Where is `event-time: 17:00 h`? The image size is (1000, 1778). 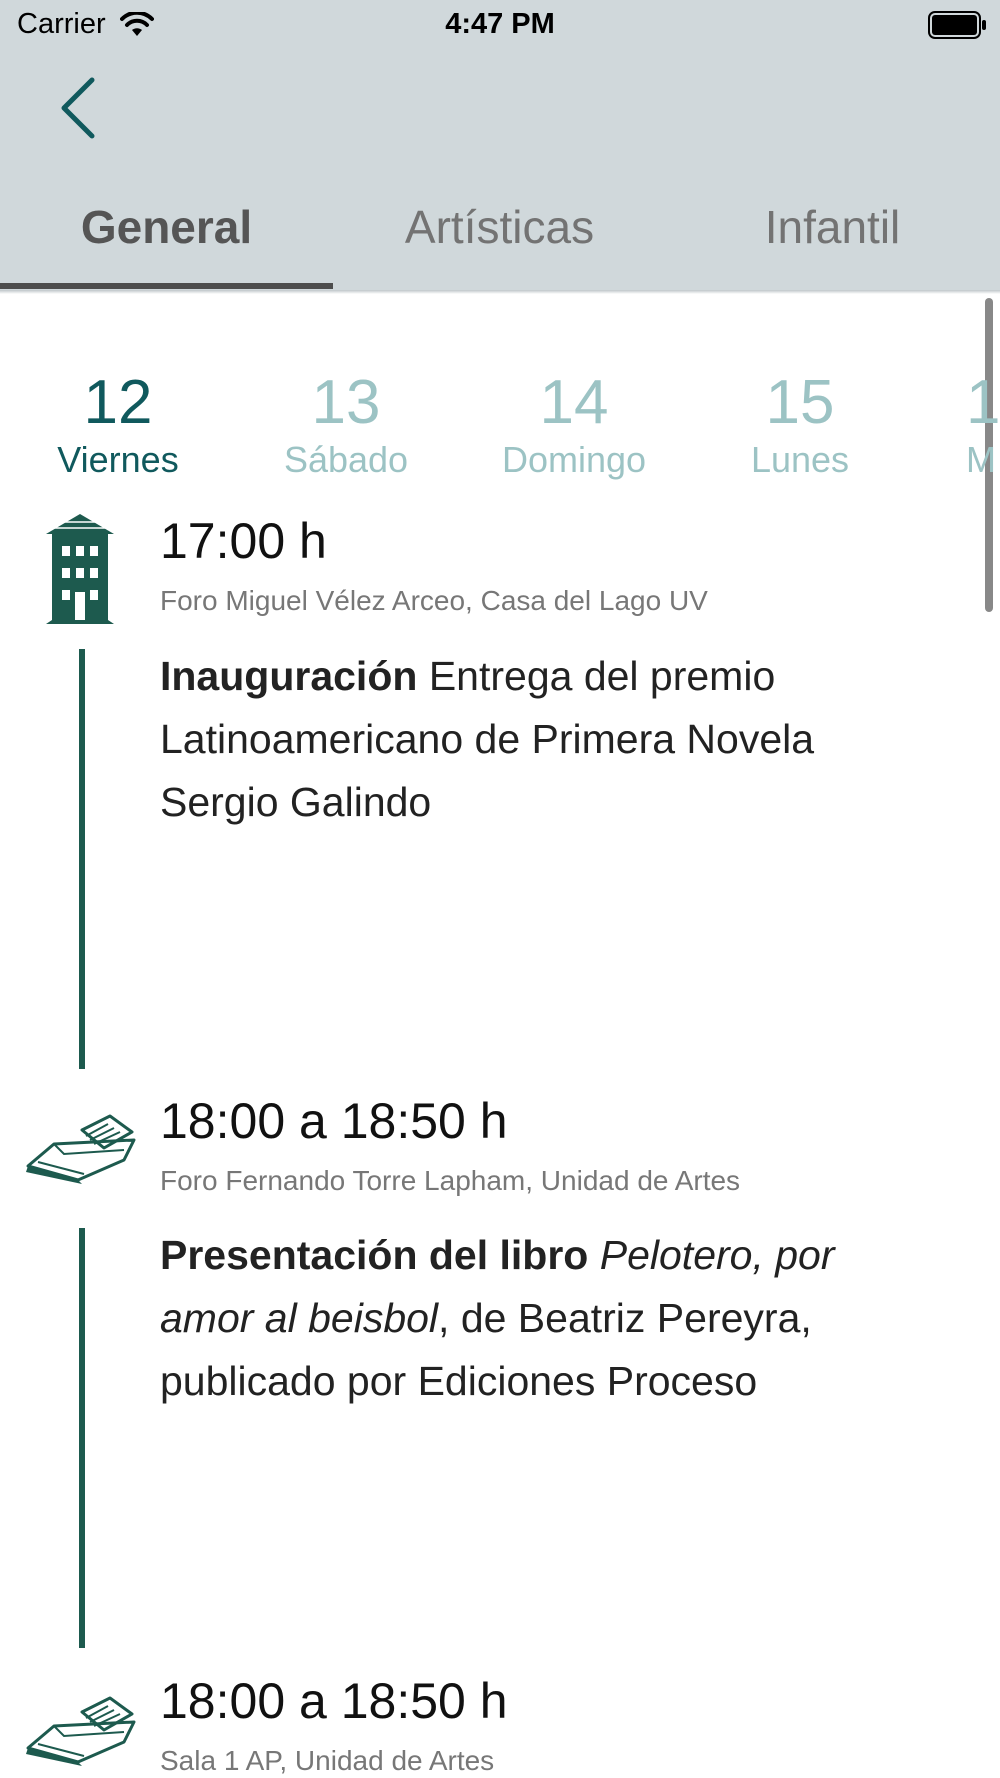 event-time: 17:00 h is located at coordinates (243, 541).